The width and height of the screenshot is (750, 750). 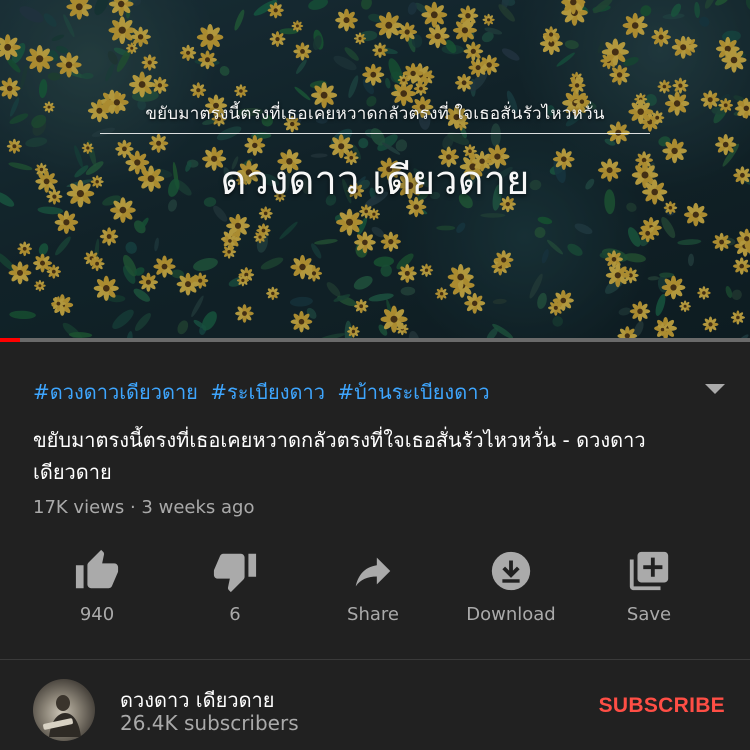 What do you see at coordinates (97, 569) in the screenshot?
I see `thumbs-up-icon` at bounding box center [97, 569].